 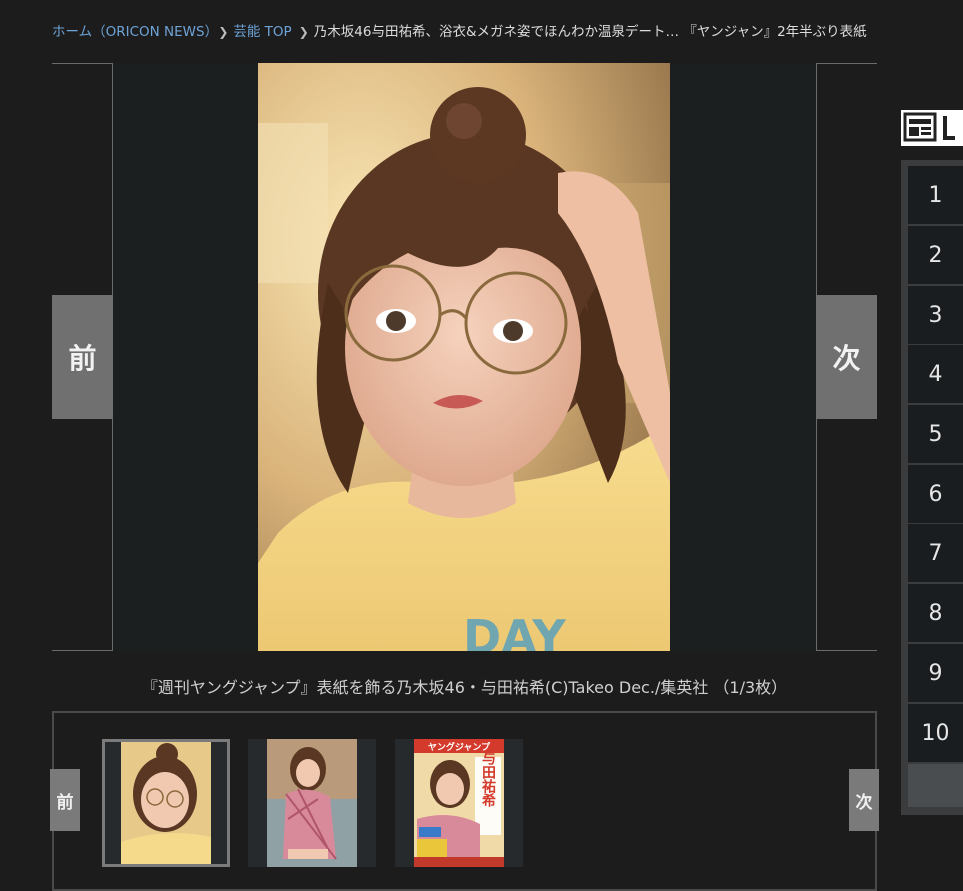 I want to click on ranking-item-8: 8, so click(x=935, y=613).